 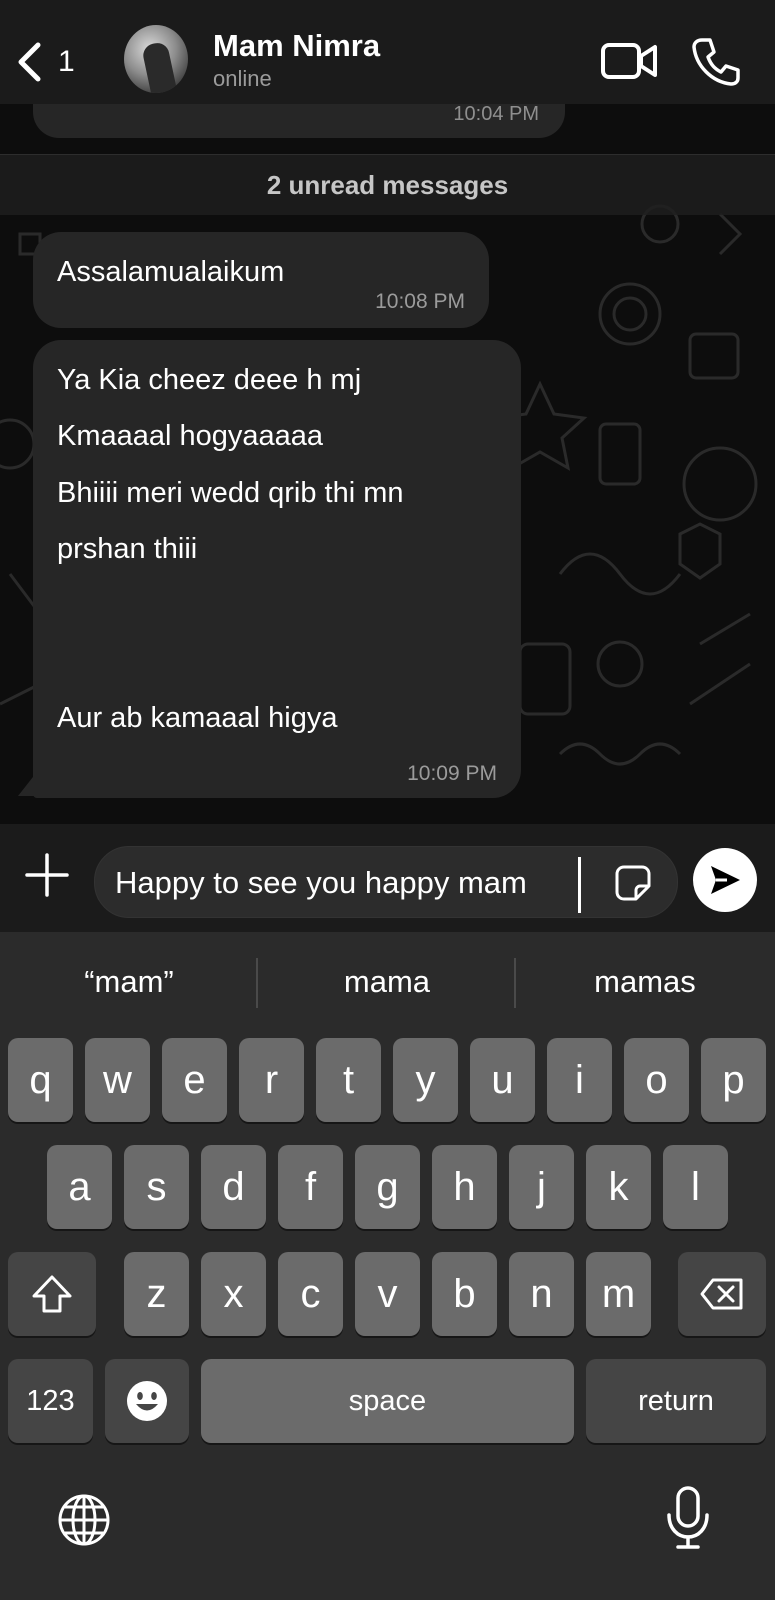 What do you see at coordinates (733, 1080) in the screenshot?
I see `key-p: p` at bounding box center [733, 1080].